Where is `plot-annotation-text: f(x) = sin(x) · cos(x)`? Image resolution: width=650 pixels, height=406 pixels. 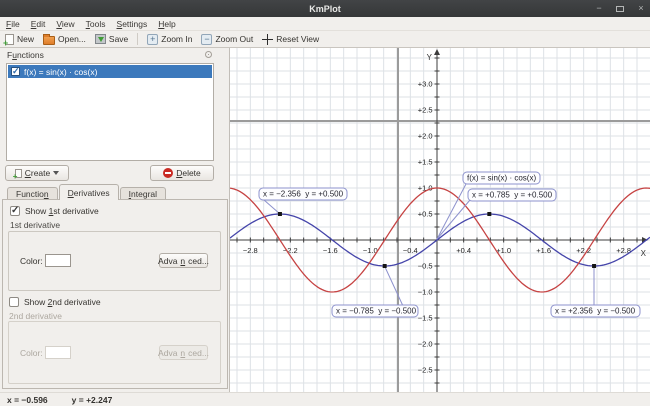
plot-annotation-text: f(x) = sin(x) · cos(x) is located at coordinates (501, 178).